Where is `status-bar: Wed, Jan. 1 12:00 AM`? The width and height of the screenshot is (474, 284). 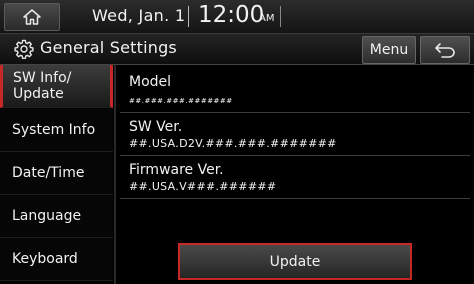 status-bar: Wed, Jan. 1 12:00 AM is located at coordinates (237, 17).